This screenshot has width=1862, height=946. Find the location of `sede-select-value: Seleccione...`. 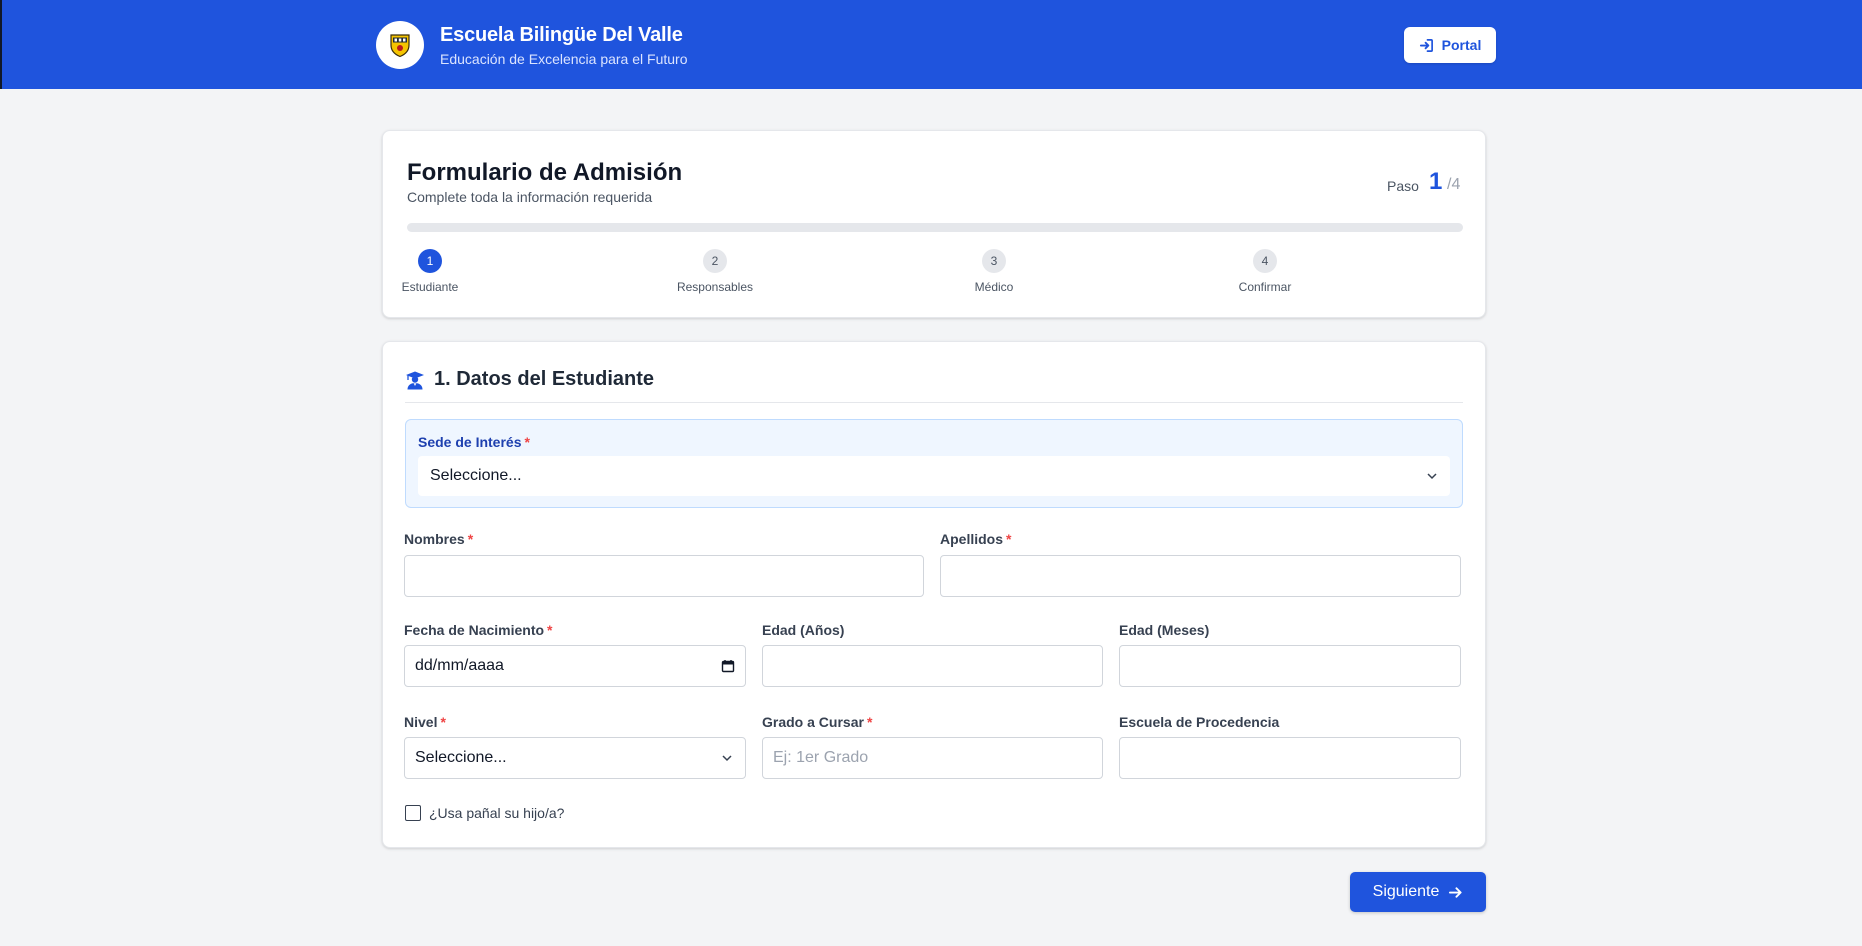

sede-select-value: Seleccione... is located at coordinates (476, 475).